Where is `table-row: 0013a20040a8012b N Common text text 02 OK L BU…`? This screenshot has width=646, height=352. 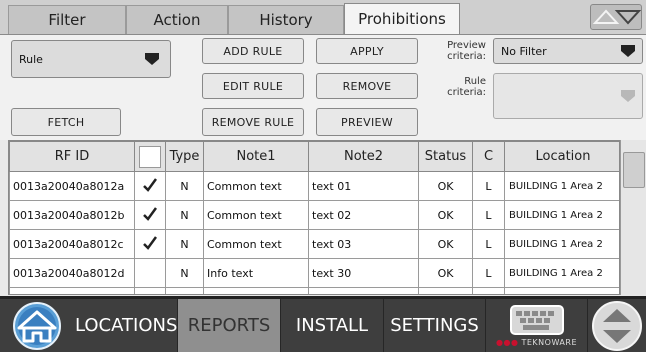
table-row: 0013a20040a8012b N Common text text 02 OK L BU… is located at coordinates (314, 215).